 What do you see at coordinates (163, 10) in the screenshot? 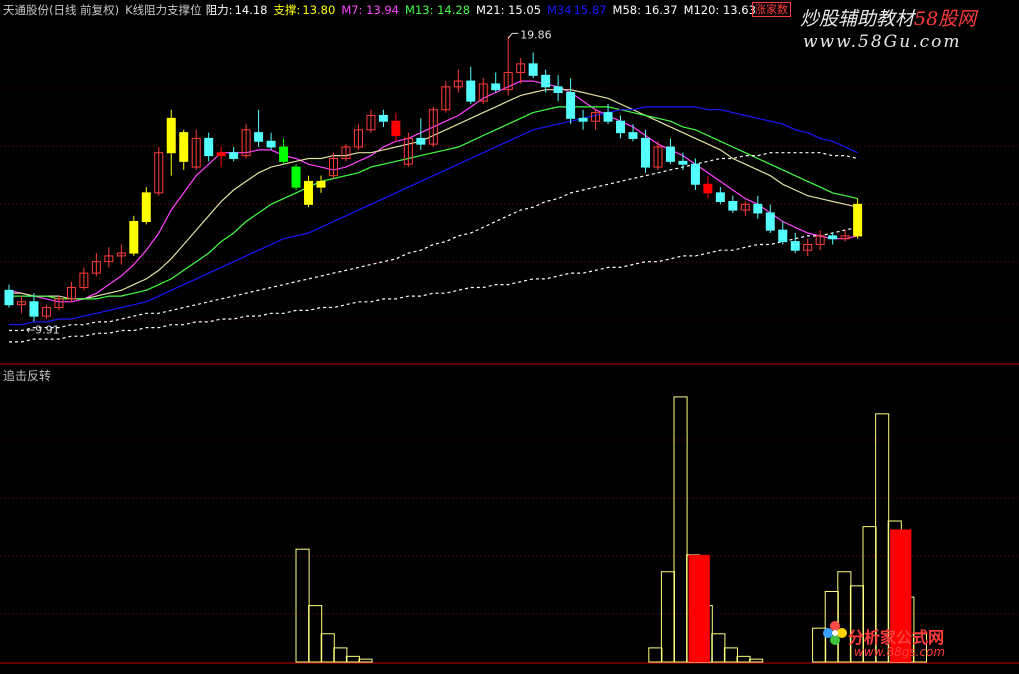
I see `indicator-name: K线阻力支撑位` at bounding box center [163, 10].